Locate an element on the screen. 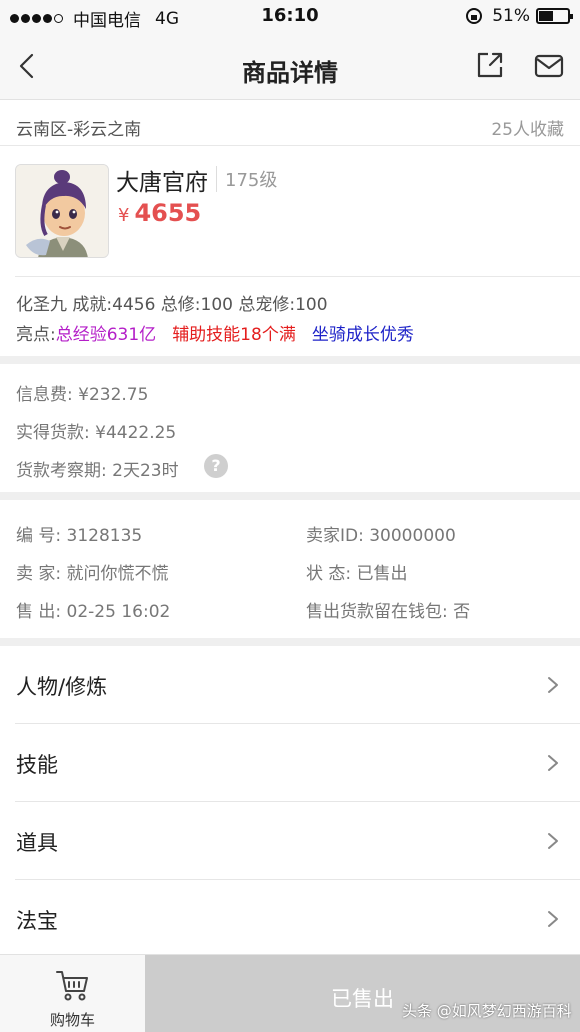 The width and height of the screenshot is (580, 1032). highlights-label: 亮点: is located at coordinates (36, 335).